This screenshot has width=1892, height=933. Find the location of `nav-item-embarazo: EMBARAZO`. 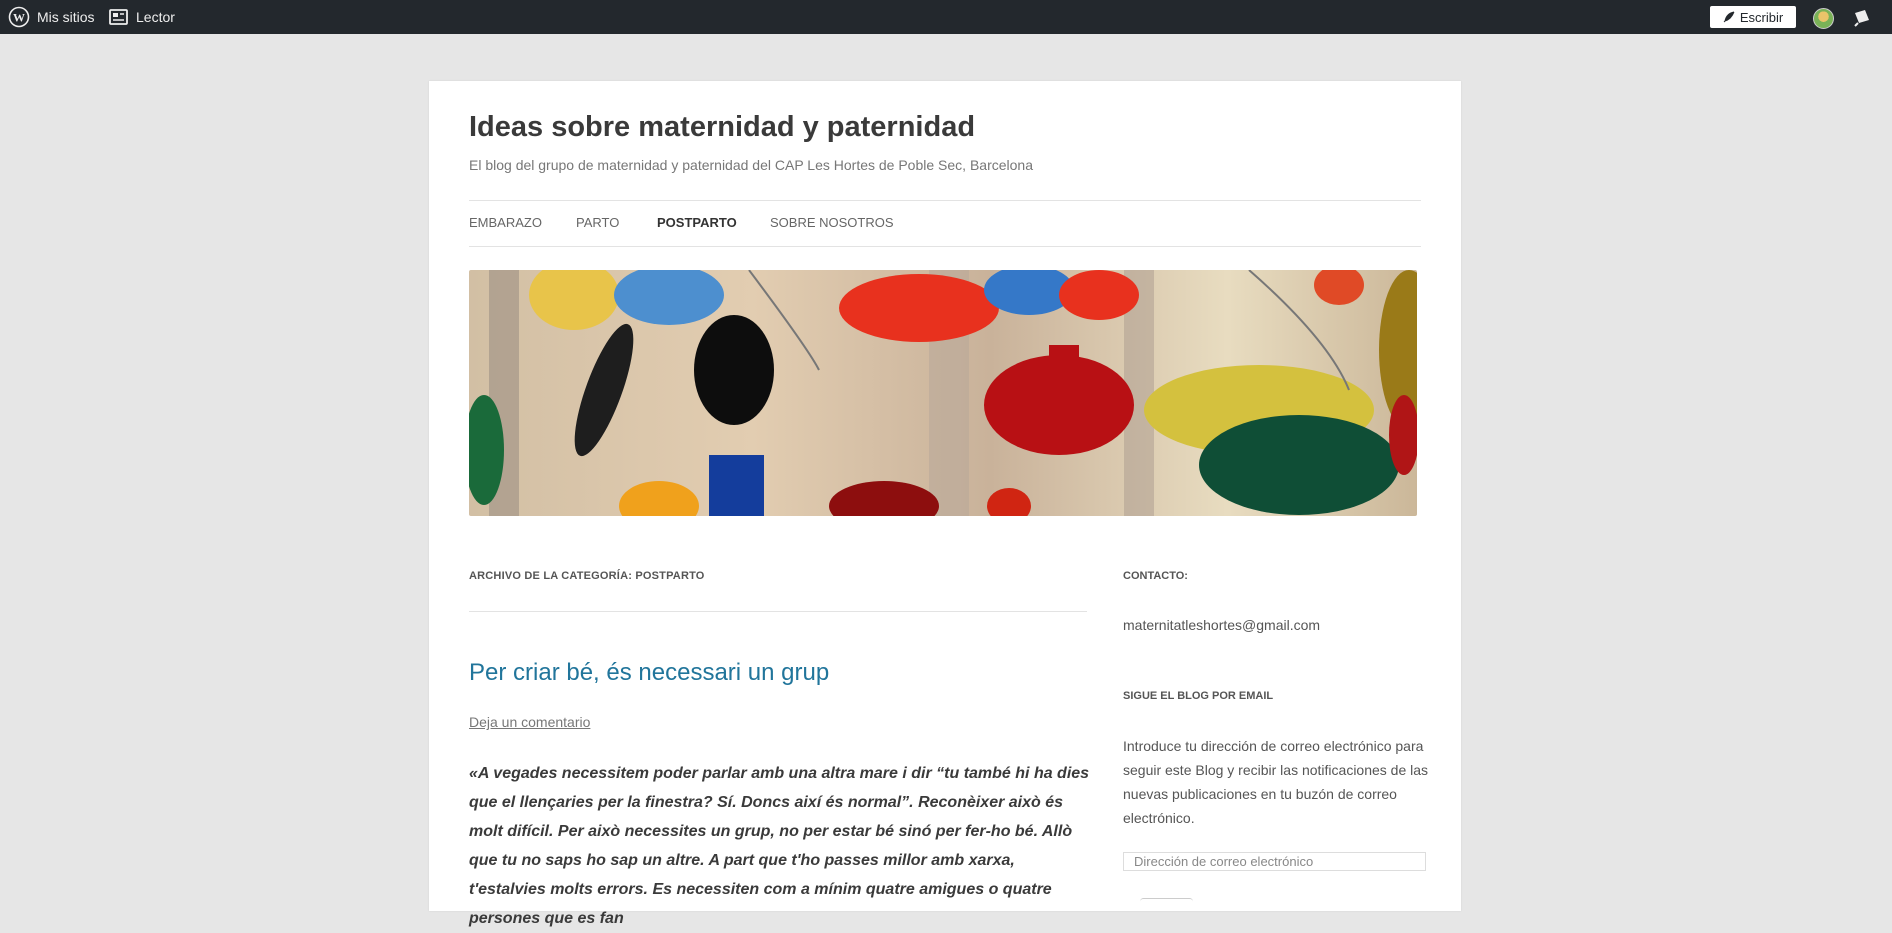

nav-item-embarazo: EMBARAZO is located at coordinates (505, 222).